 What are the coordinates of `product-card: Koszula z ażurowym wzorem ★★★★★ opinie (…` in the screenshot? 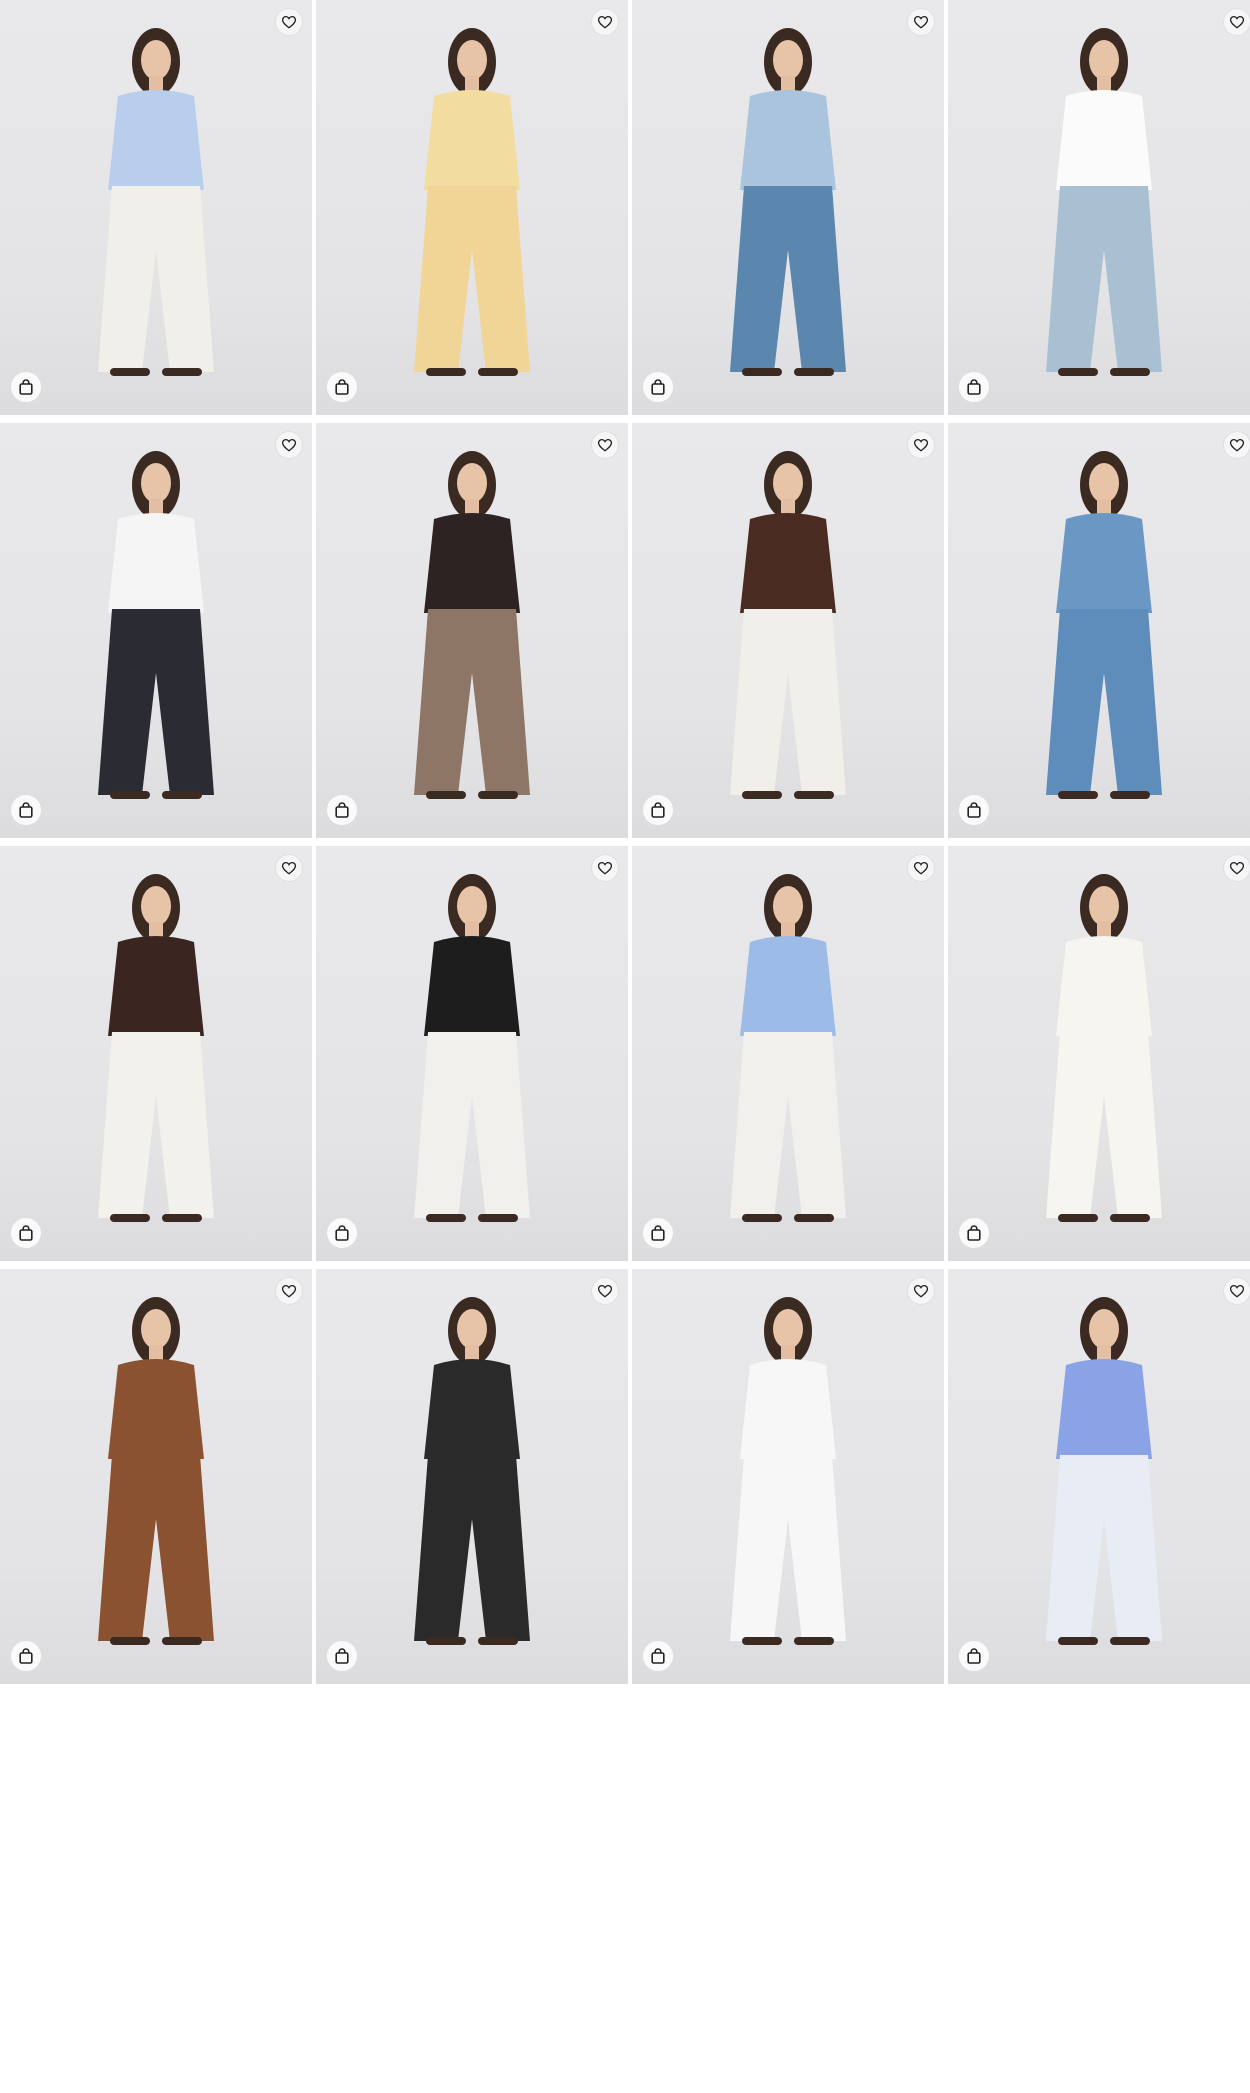 It's located at (788, 665).